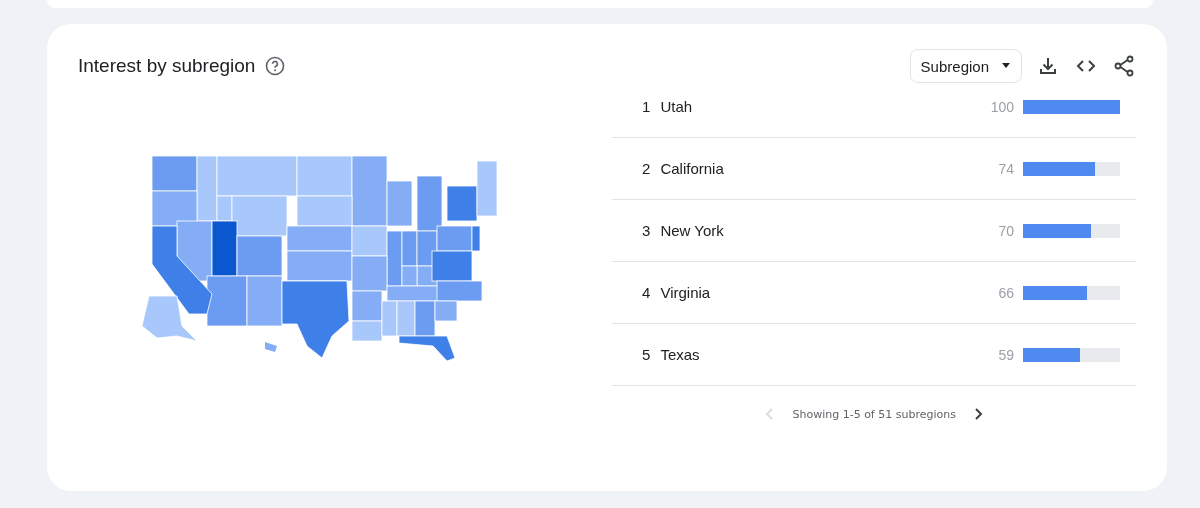  Describe the element at coordinates (646, 230) in the screenshot. I see `rank-number: 3` at that location.